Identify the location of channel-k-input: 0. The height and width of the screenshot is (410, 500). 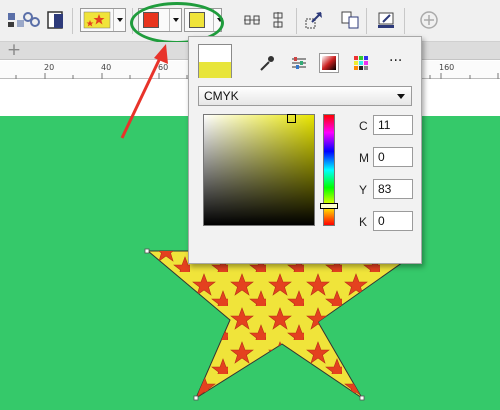
(393, 221).